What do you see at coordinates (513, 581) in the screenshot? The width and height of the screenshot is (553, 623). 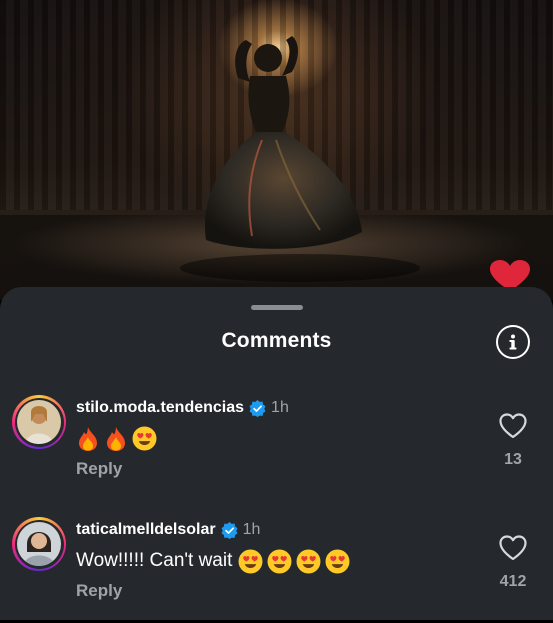 I see `like-count: 412` at bounding box center [513, 581].